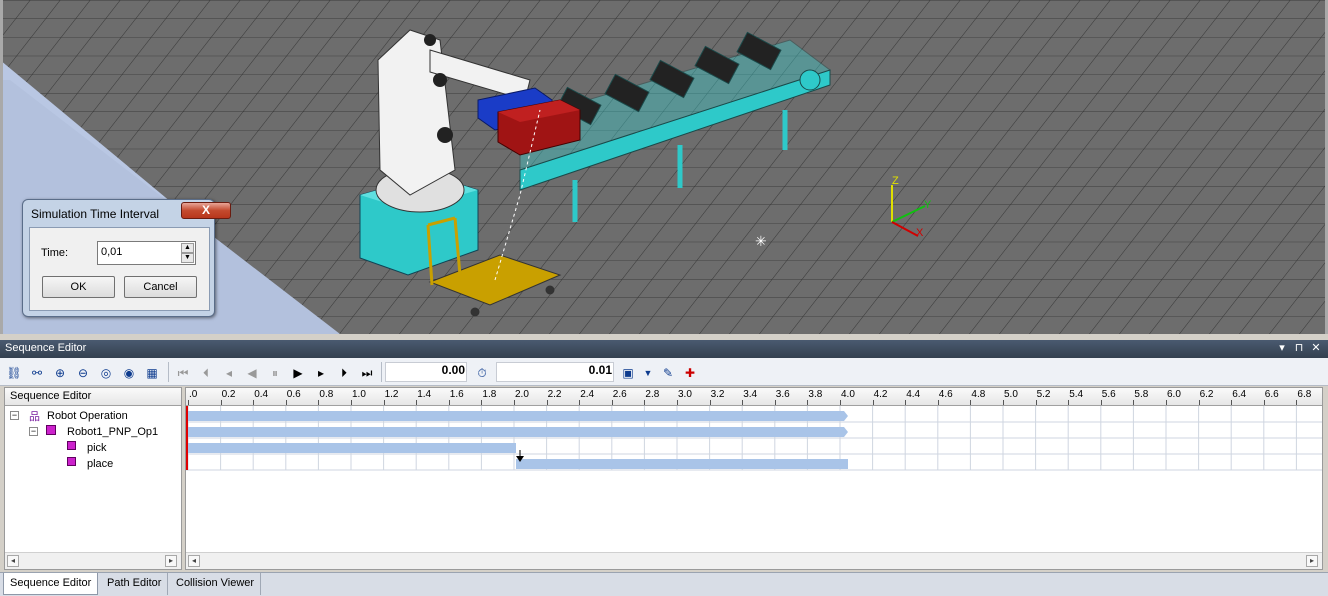 The width and height of the screenshot is (1328, 596). I want to click on play-icon: ▶, so click(298, 373).